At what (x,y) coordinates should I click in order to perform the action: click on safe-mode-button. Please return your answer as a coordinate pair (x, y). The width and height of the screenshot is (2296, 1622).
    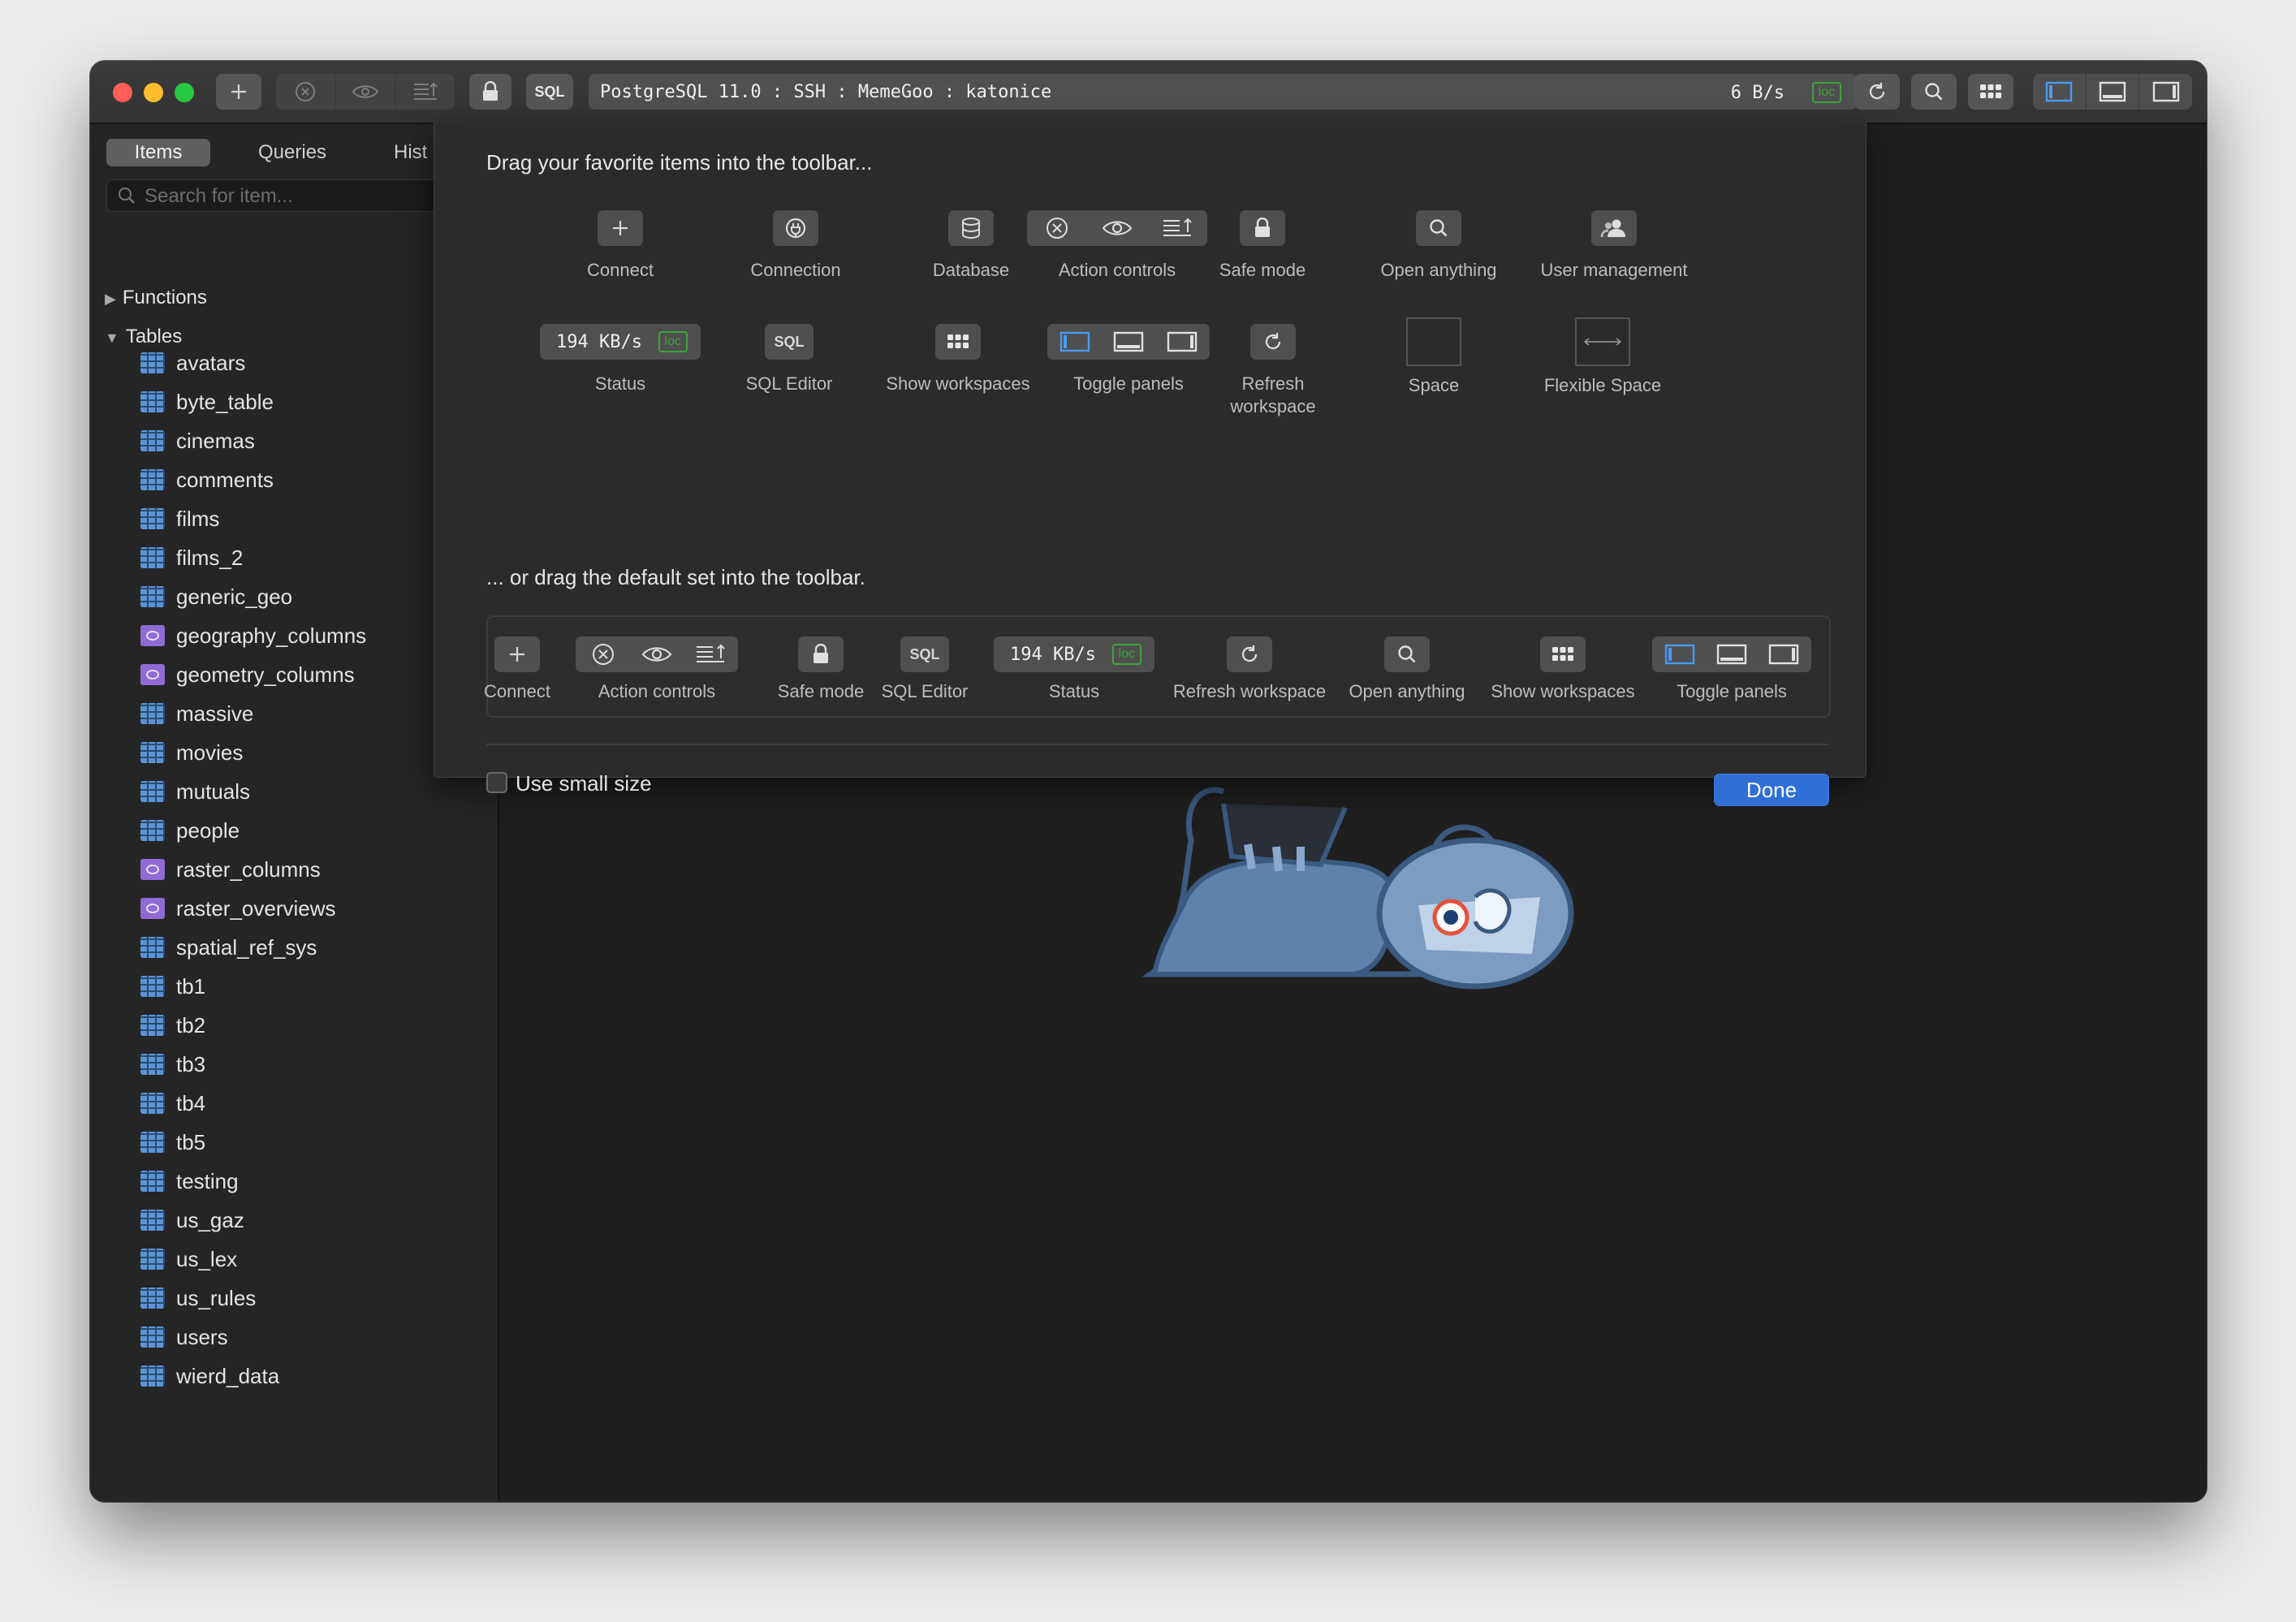
    Looking at the image, I should click on (490, 92).